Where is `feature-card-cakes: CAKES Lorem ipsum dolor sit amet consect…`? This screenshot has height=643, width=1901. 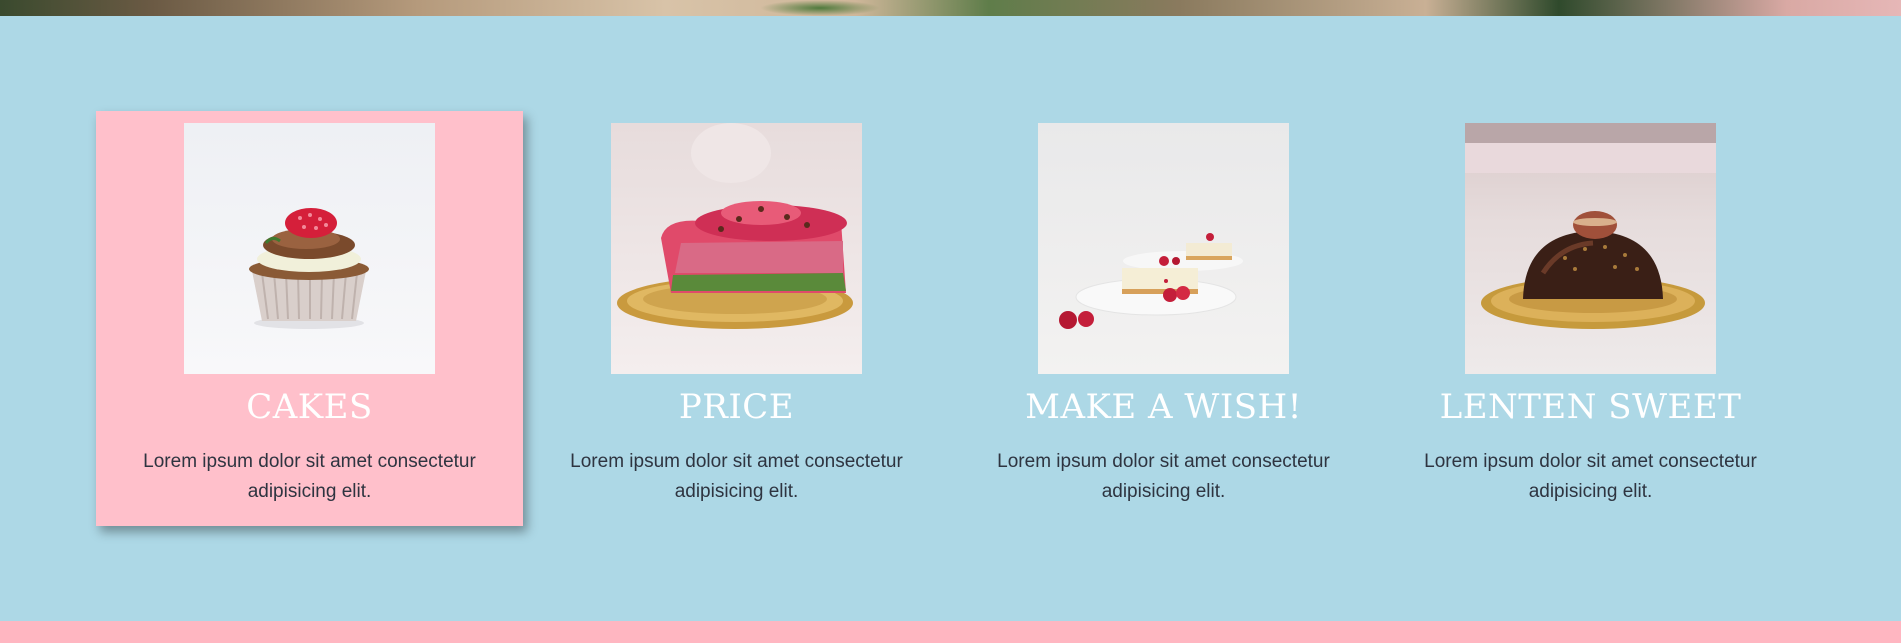 feature-card-cakes: CAKES Lorem ipsum dolor sit amet consect… is located at coordinates (309, 318).